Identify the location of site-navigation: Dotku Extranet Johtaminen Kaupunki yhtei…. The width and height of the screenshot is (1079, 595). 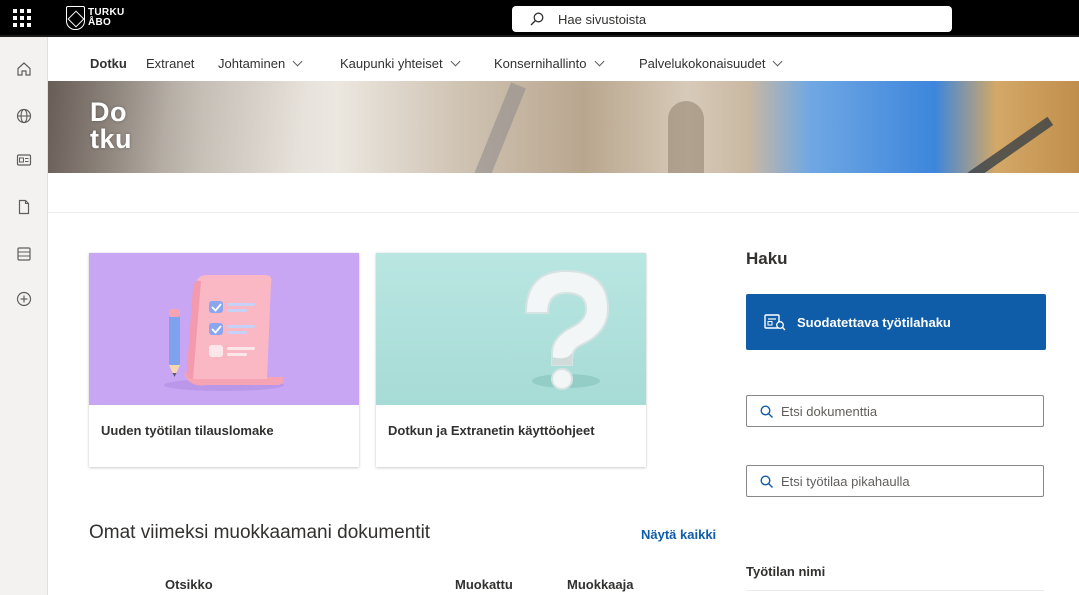
(563, 59).